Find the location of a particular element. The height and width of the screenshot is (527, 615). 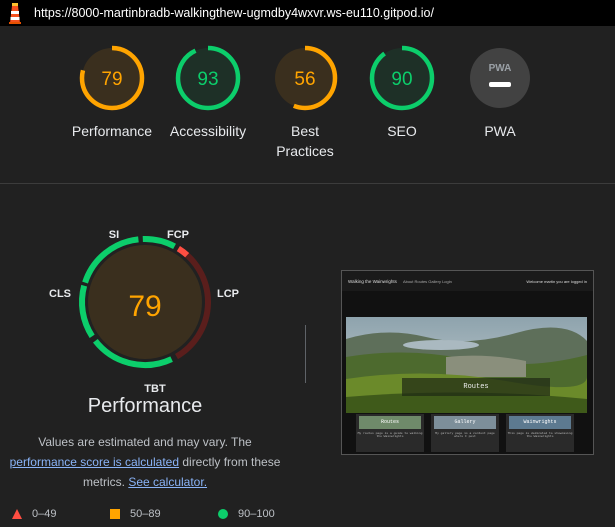

legend-range: 90–100 is located at coordinates (256, 514).